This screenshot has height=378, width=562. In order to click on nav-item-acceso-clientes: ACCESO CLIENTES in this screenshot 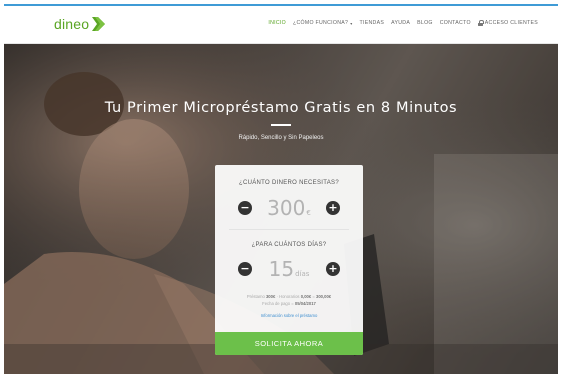, I will do `click(507, 23)`.